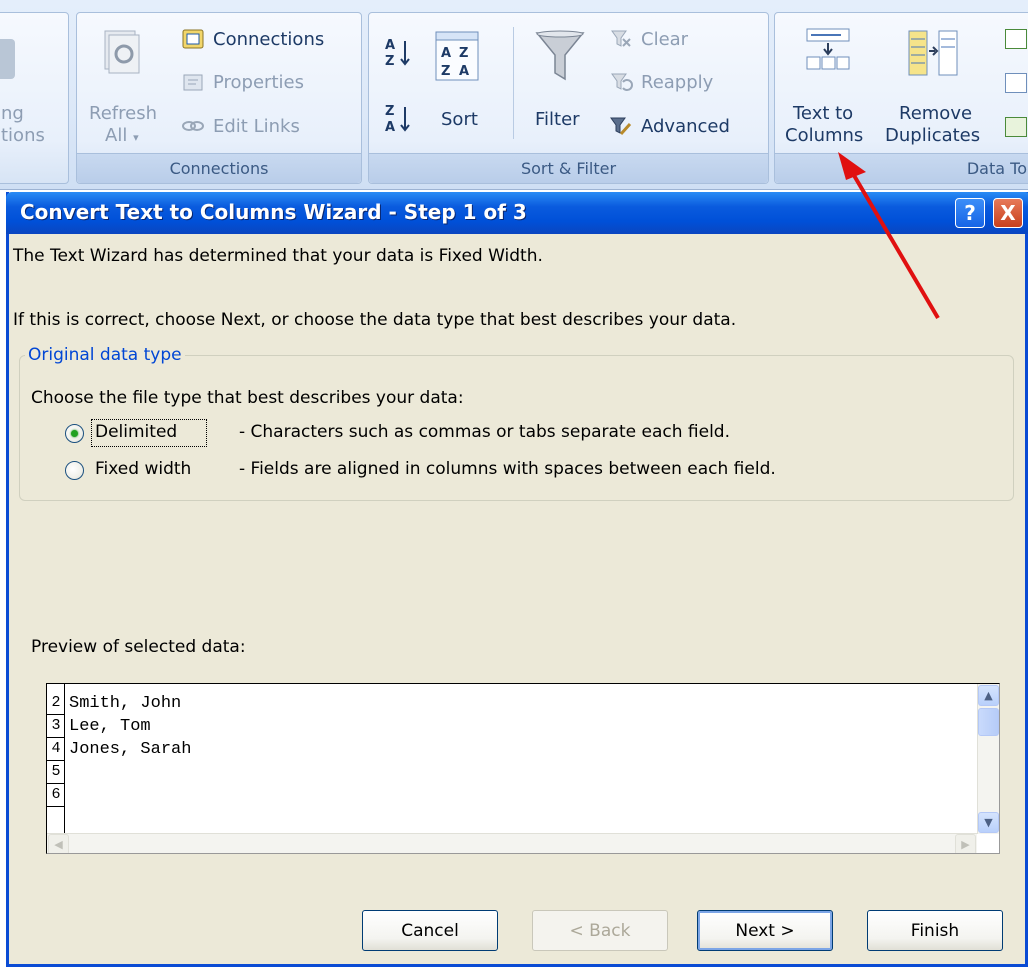  I want to click on advanced-button: Advanced, so click(669, 126).